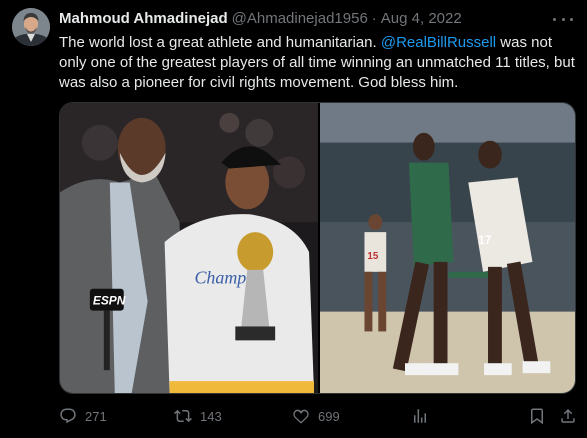 The image size is (587, 438). What do you see at coordinates (329, 416) in the screenshot?
I see `like-count: 699` at bounding box center [329, 416].